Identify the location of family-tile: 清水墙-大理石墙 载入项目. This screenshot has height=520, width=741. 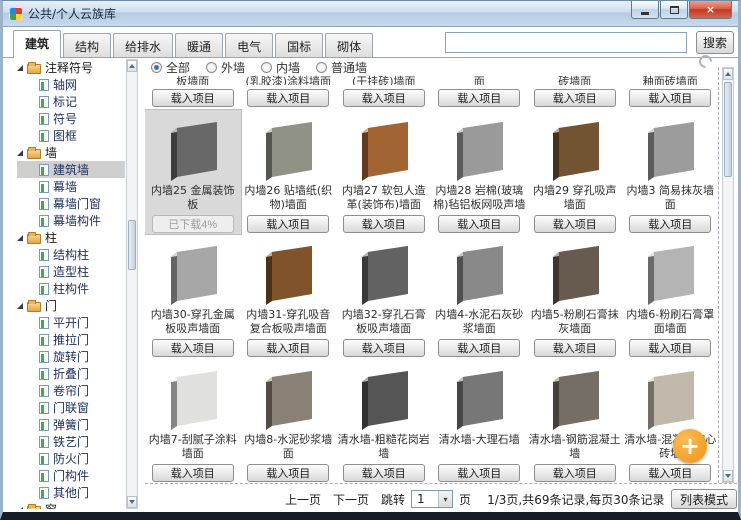
(480, 421).